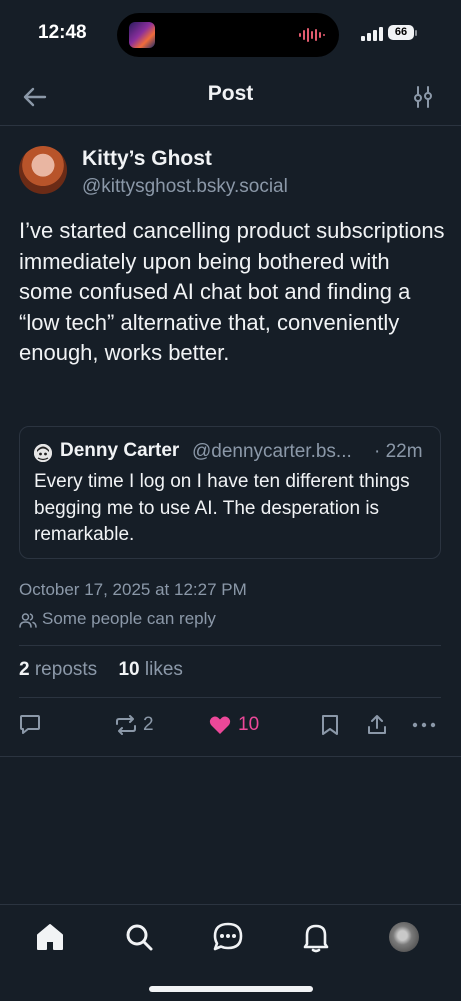  What do you see at coordinates (43, 170) in the screenshot?
I see `author-avatar` at bounding box center [43, 170].